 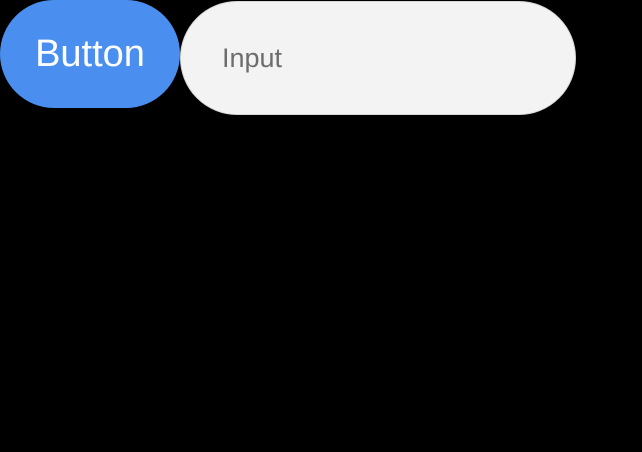 What do you see at coordinates (90, 54) in the screenshot?
I see `primary-button: Button` at bounding box center [90, 54].